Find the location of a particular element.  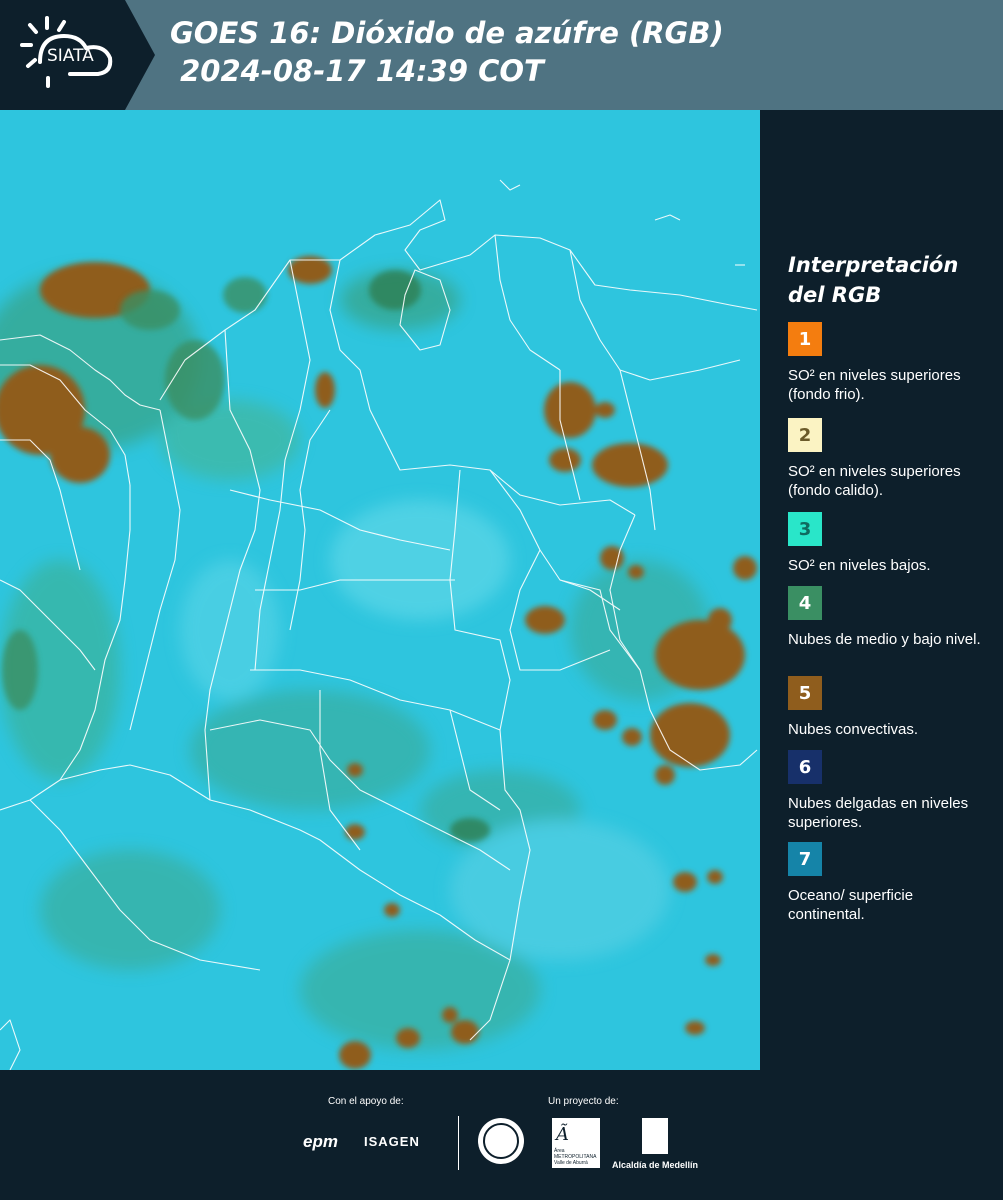

area-logo-mark: Ã is located at coordinates (562, 1134).